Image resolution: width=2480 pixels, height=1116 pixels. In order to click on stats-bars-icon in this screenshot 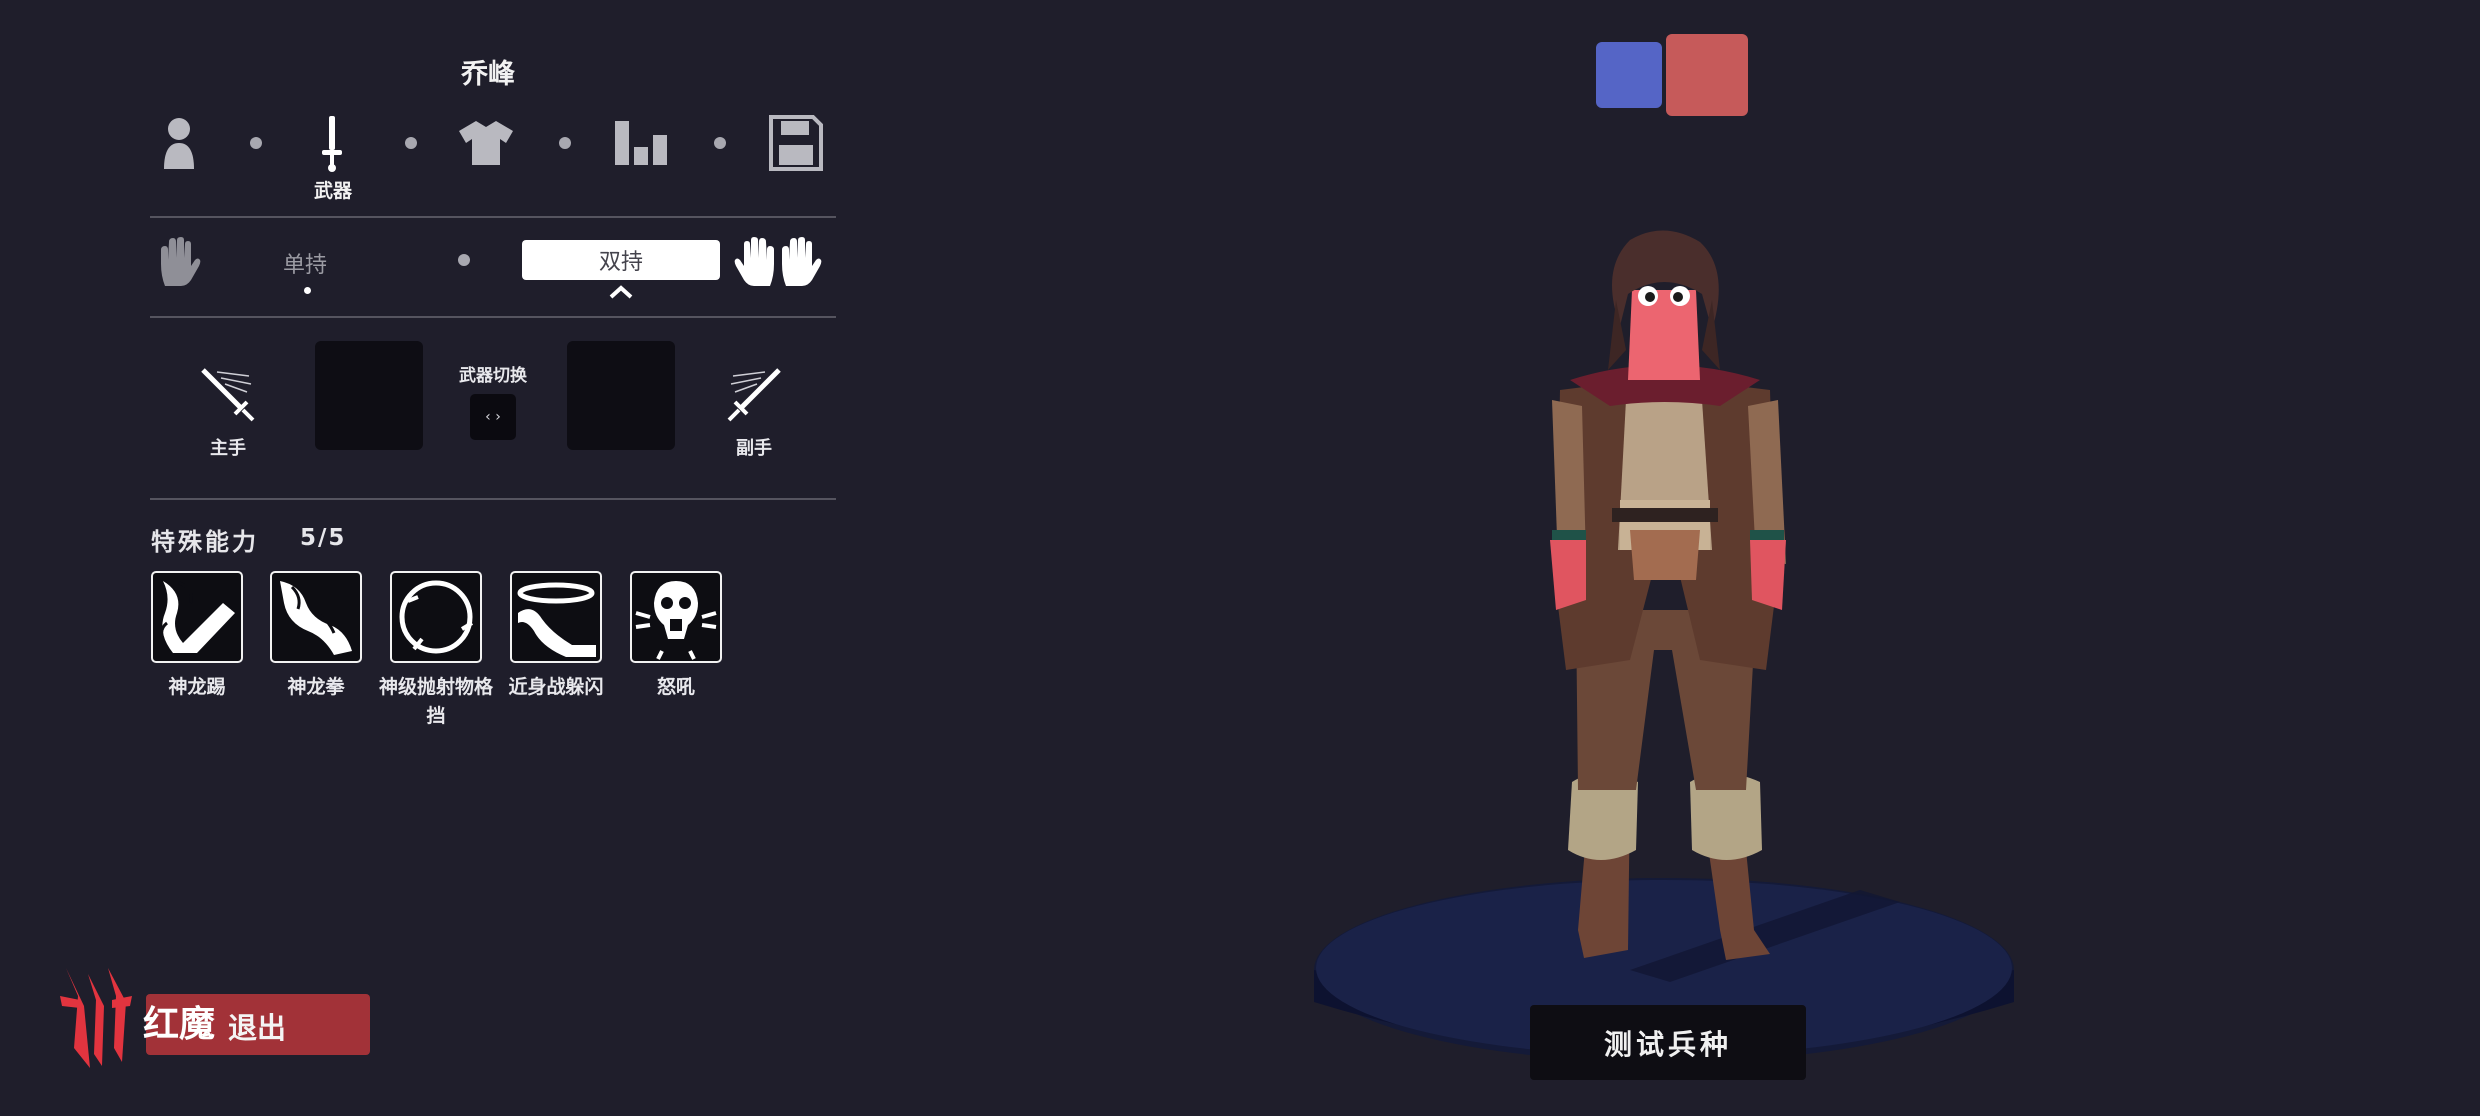, I will do `click(641, 143)`.